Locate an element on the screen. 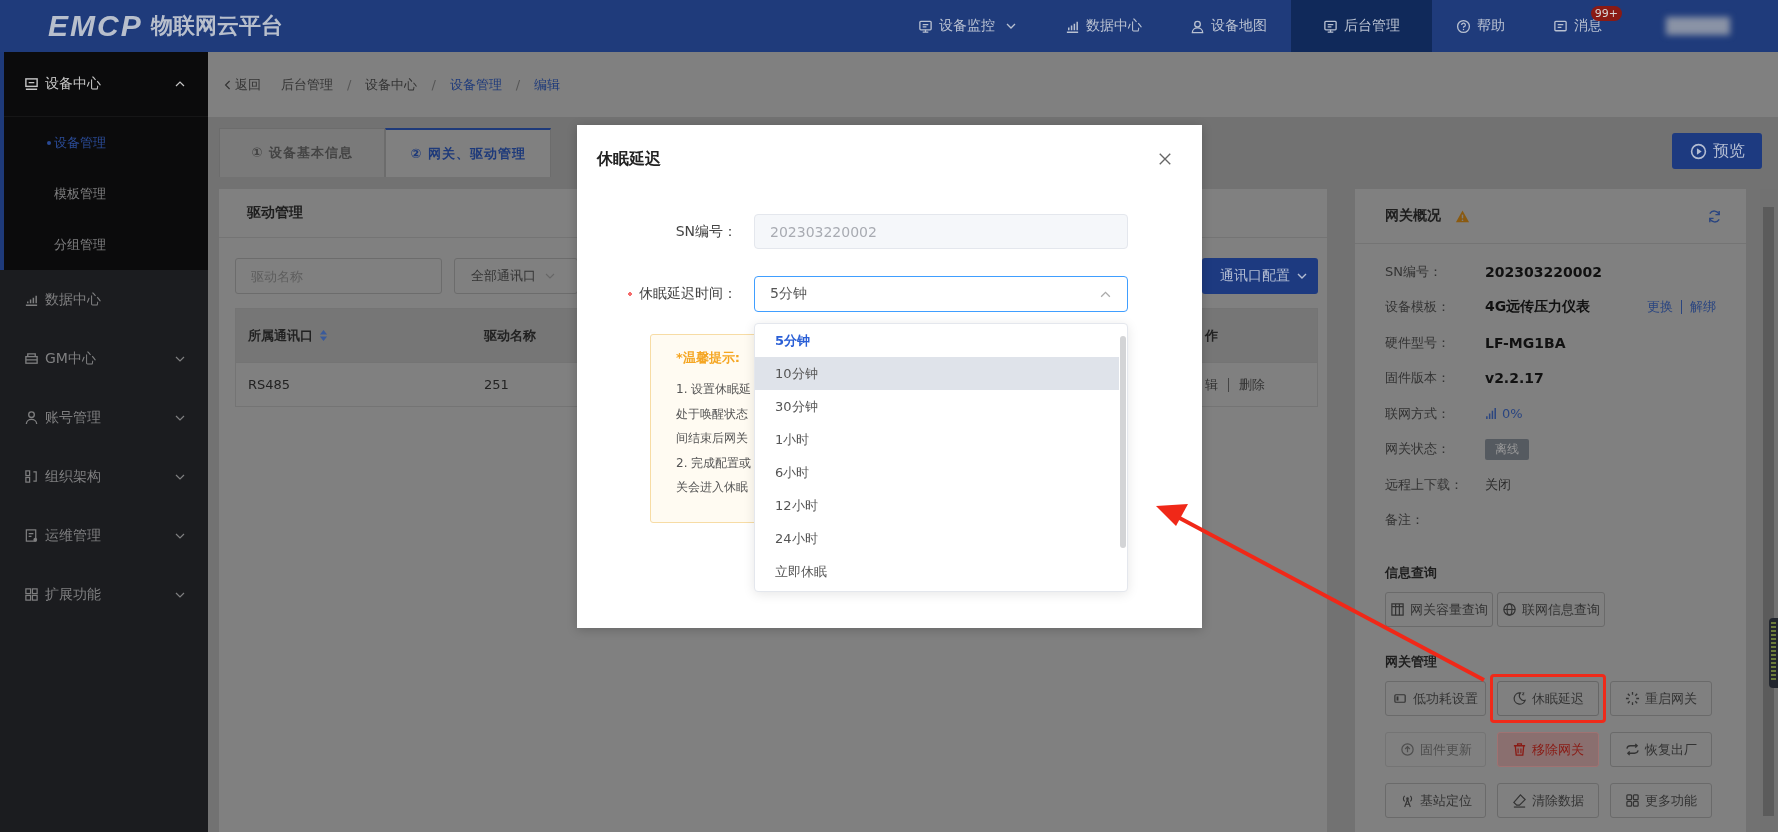 The width and height of the screenshot is (1778, 832). field-label: 网关状态： is located at coordinates (1418, 449).